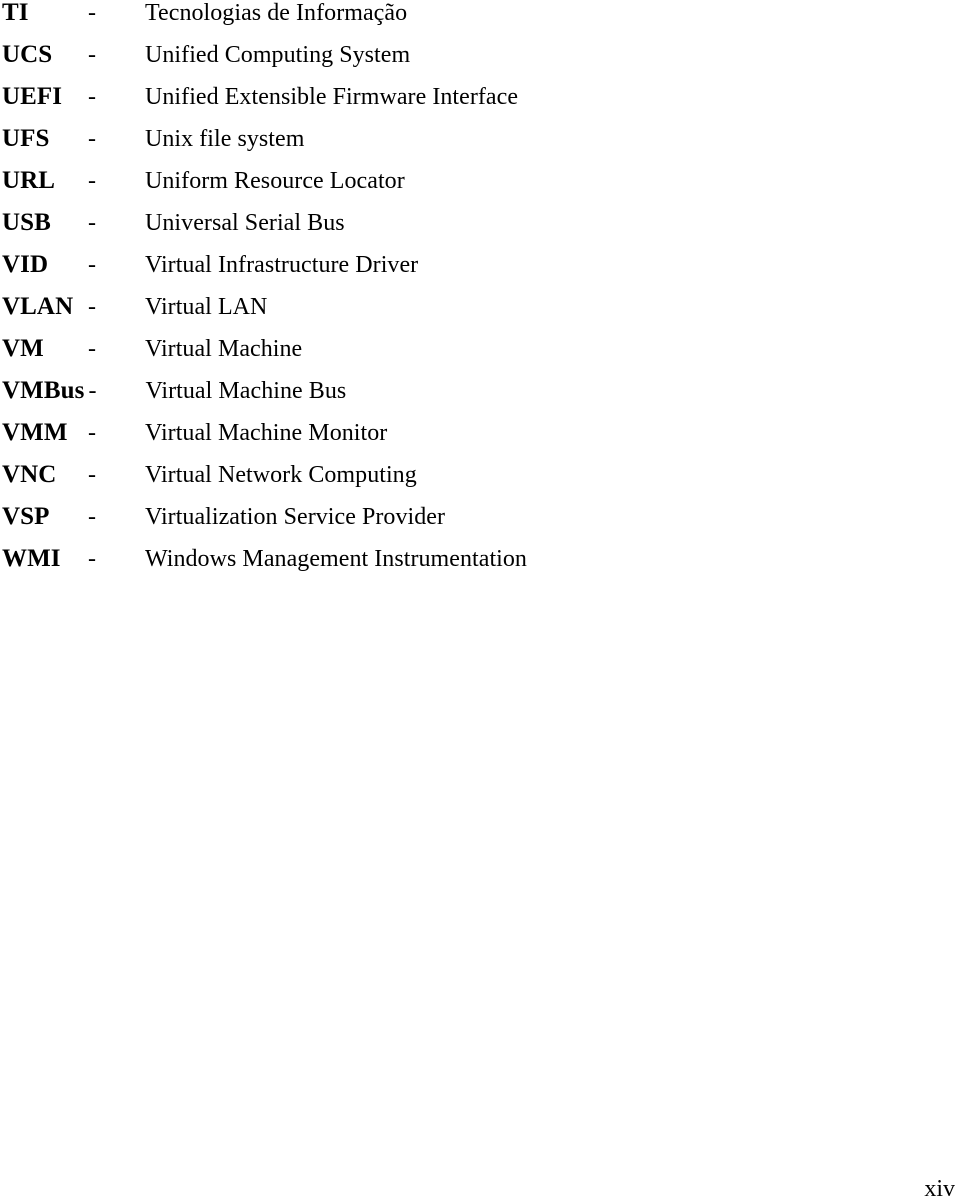  I want to click on abbreviation-term: URL, so click(29, 180).